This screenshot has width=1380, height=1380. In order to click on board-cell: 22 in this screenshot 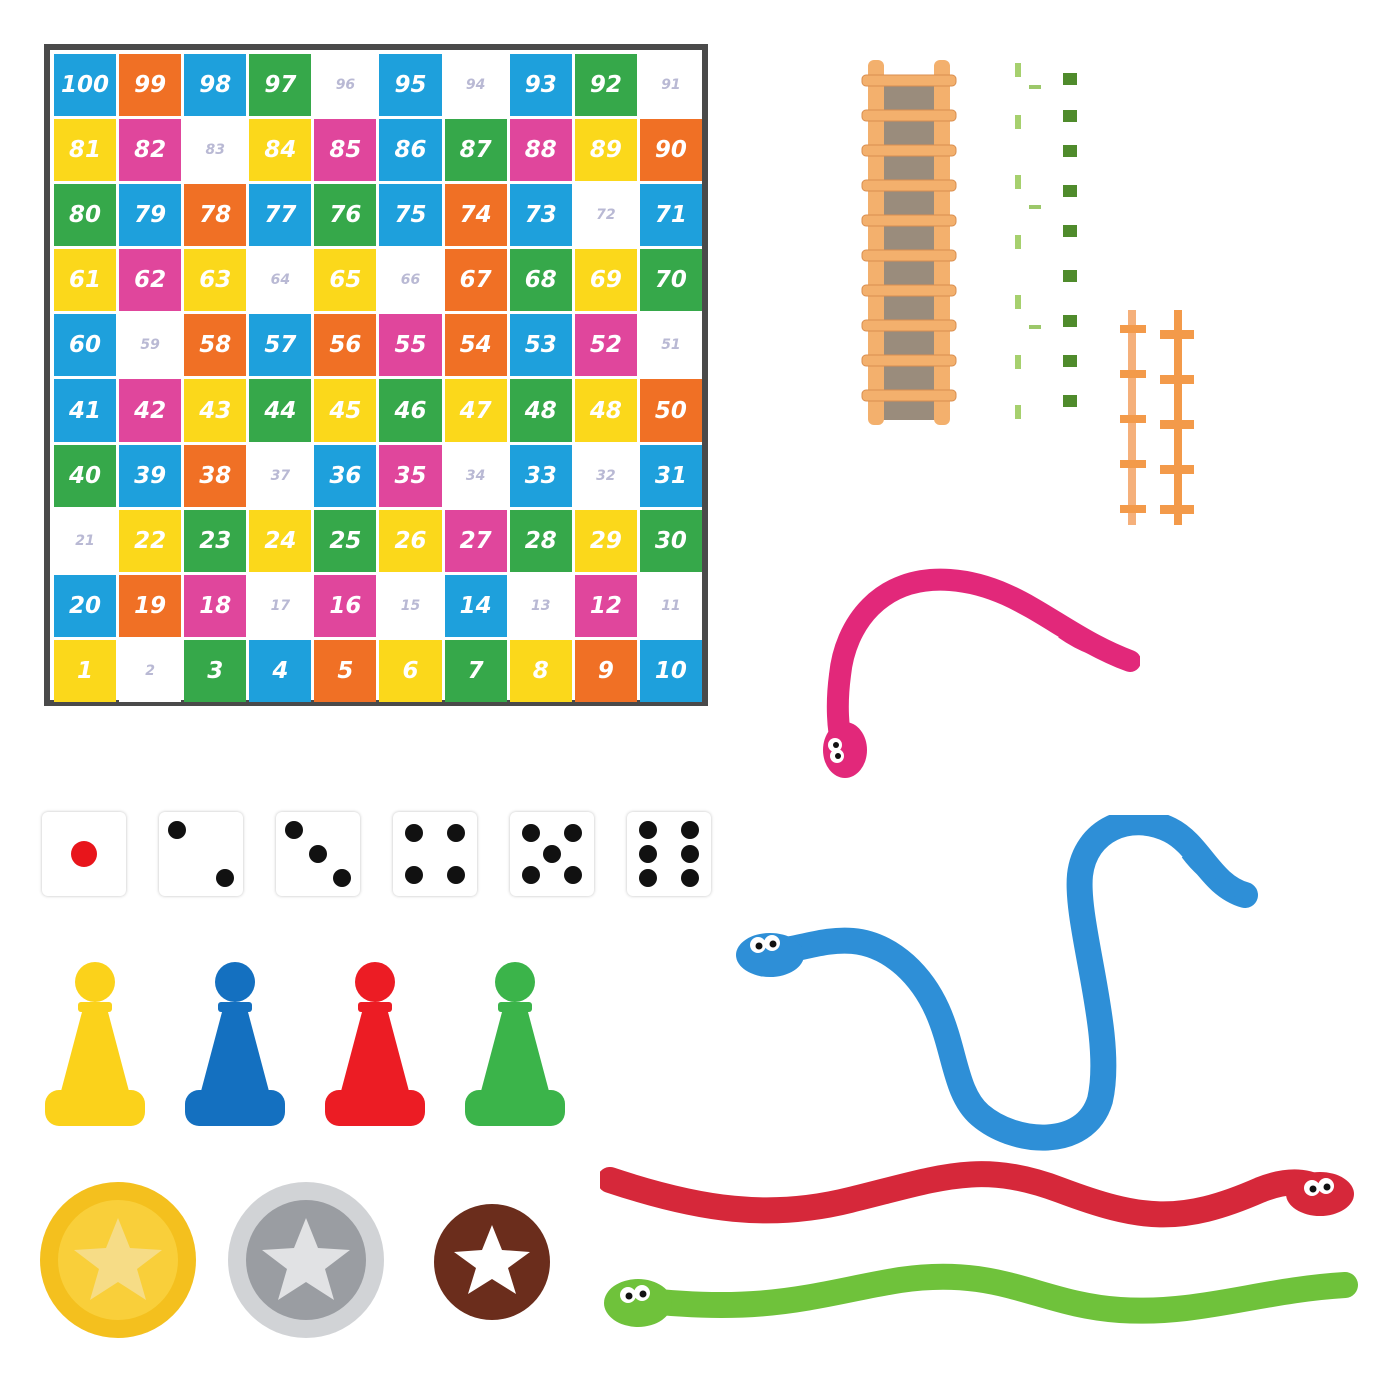, I will do `click(150, 540)`.